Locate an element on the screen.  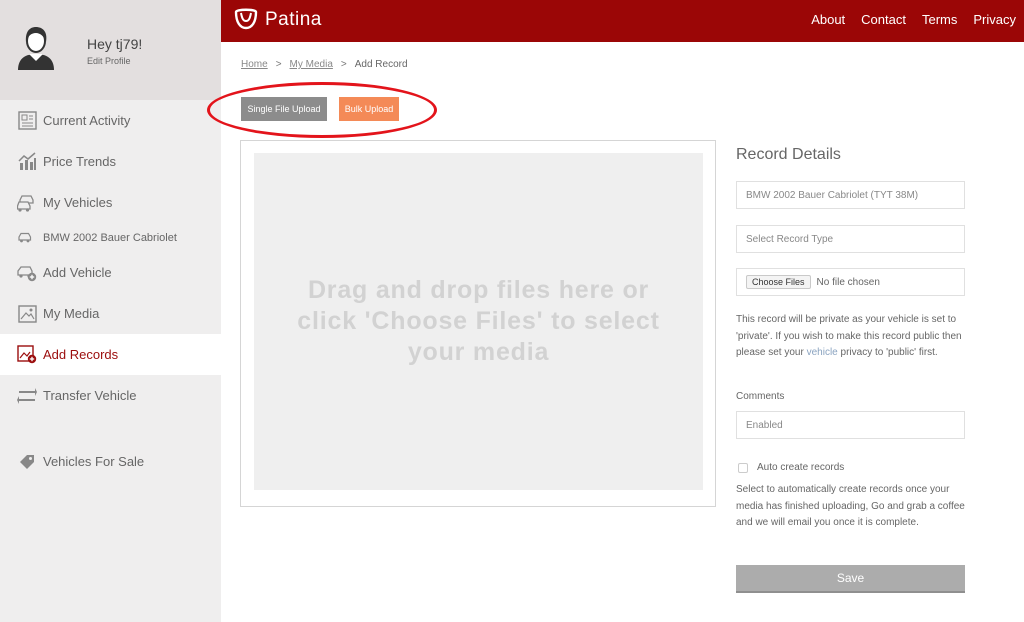
sidebar-item-label: Add Records is located at coordinates (81, 354).